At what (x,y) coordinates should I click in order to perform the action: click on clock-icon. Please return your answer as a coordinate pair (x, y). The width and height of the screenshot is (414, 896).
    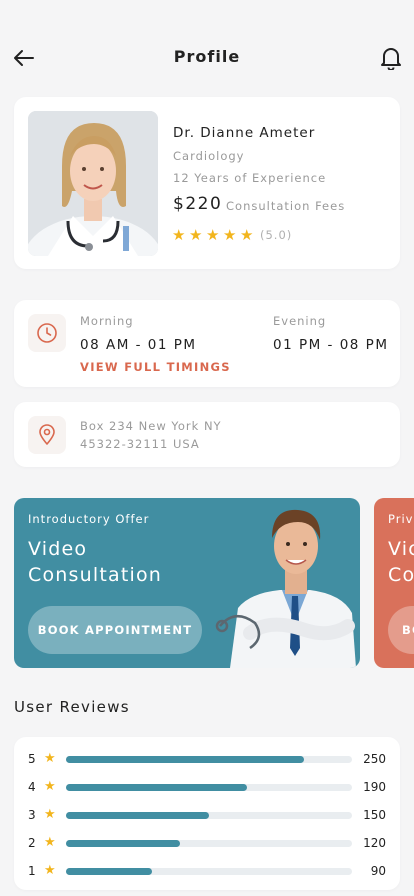
    Looking at the image, I should click on (47, 333).